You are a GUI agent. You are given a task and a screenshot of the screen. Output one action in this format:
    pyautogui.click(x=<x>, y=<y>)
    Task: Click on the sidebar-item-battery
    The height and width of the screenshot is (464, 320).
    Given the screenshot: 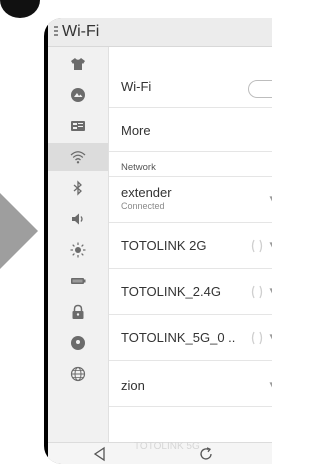 What is the action you would take?
    pyautogui.click(x=78, y=281)
    